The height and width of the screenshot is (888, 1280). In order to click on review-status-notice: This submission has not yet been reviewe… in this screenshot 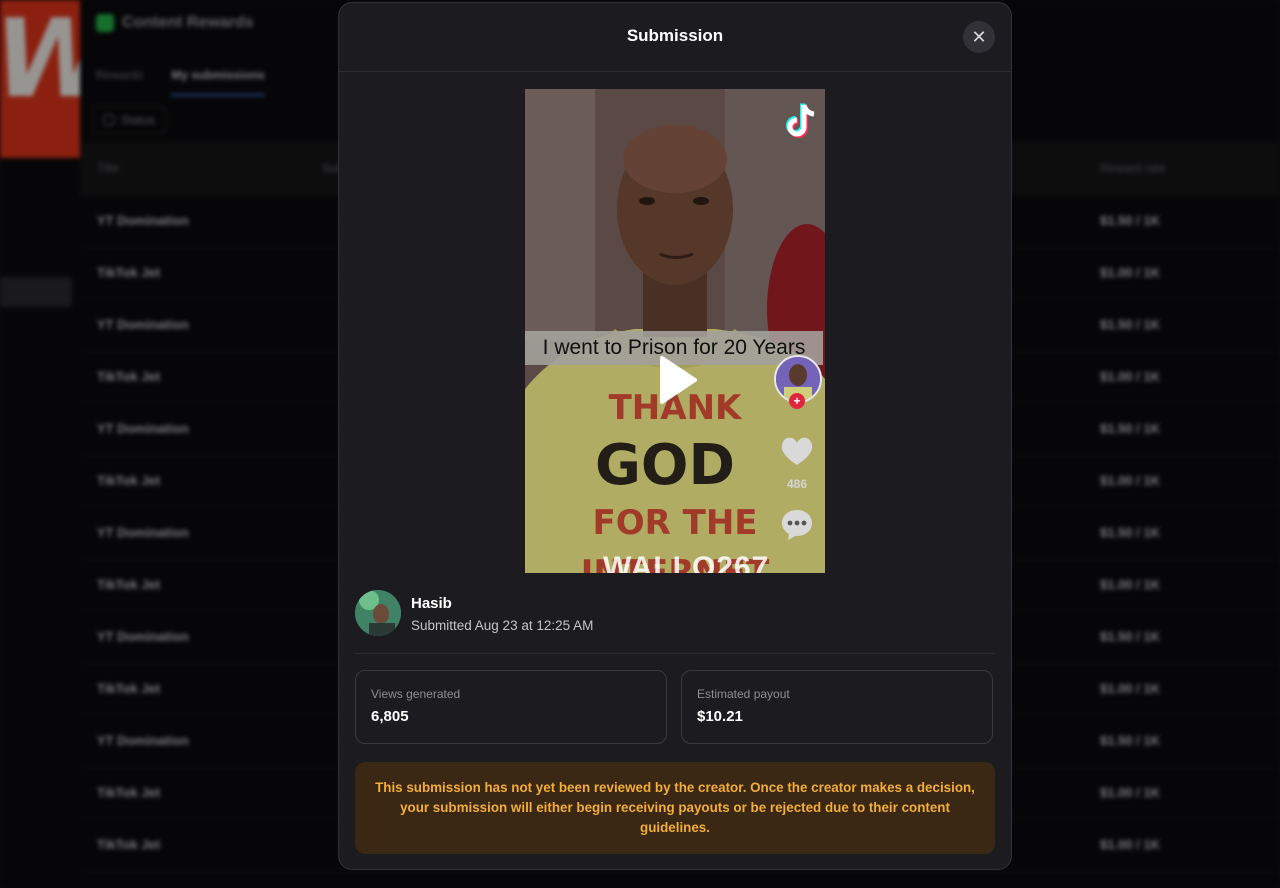, I will do `click(675, 808)`.